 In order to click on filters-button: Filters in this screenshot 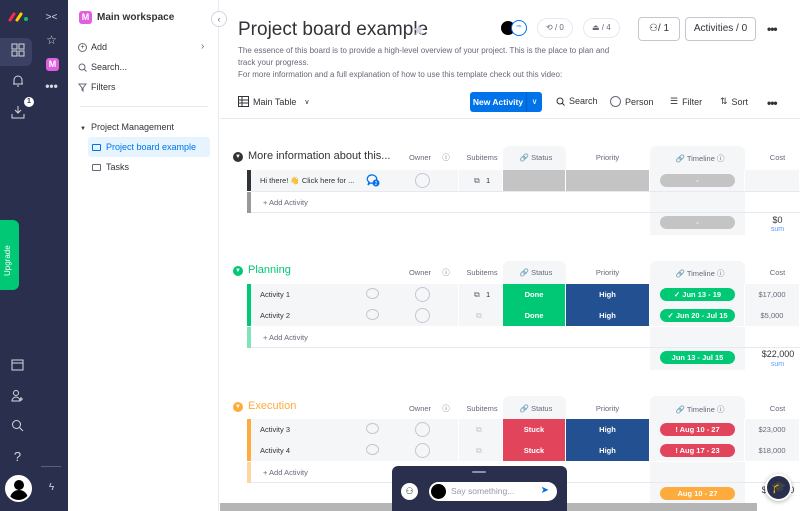, I will do `click(97, 87)`.